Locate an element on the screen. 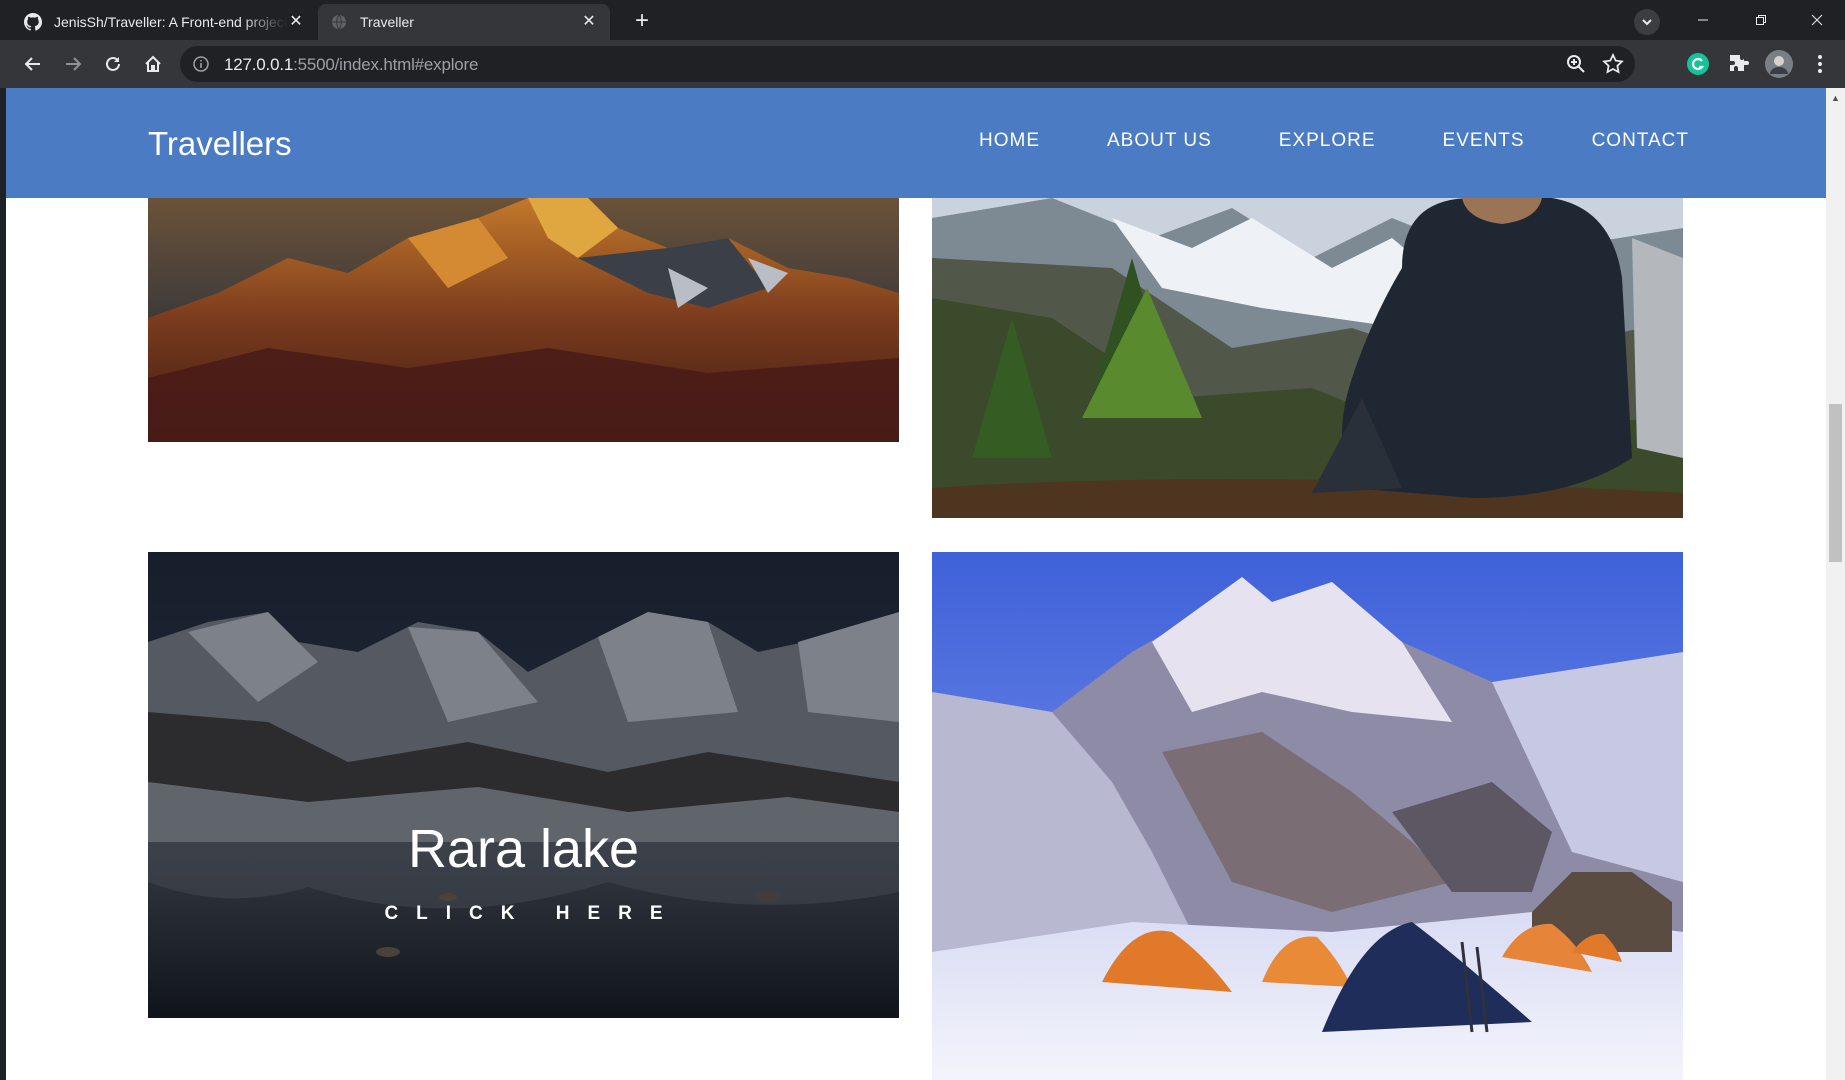 The height and width of the screenshot is (1080, 1845). globe-icon is located at coordinates (339, 22).